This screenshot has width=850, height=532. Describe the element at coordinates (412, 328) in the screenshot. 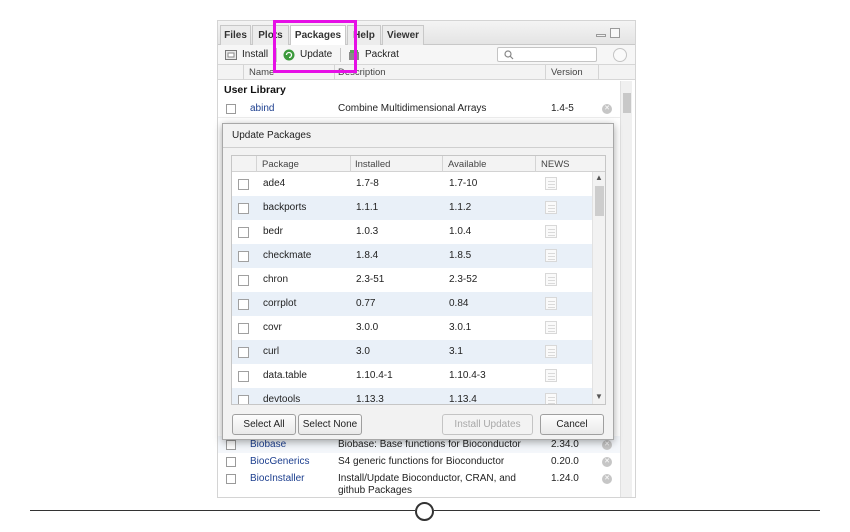

I see `table-row: covr 3.0.0 3.0.1` at that location.